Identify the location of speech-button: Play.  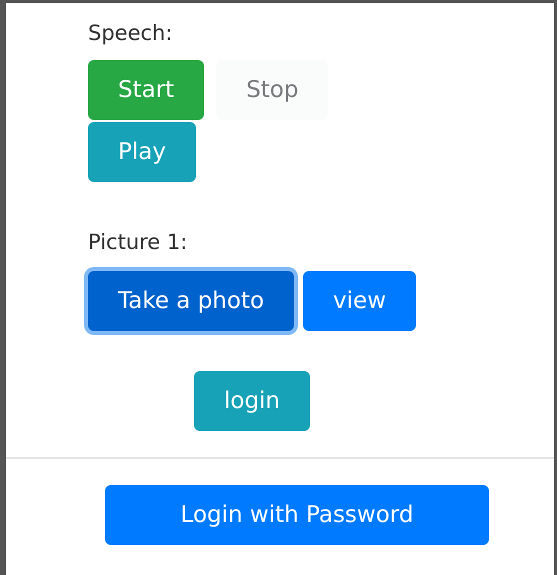
(142, 152).